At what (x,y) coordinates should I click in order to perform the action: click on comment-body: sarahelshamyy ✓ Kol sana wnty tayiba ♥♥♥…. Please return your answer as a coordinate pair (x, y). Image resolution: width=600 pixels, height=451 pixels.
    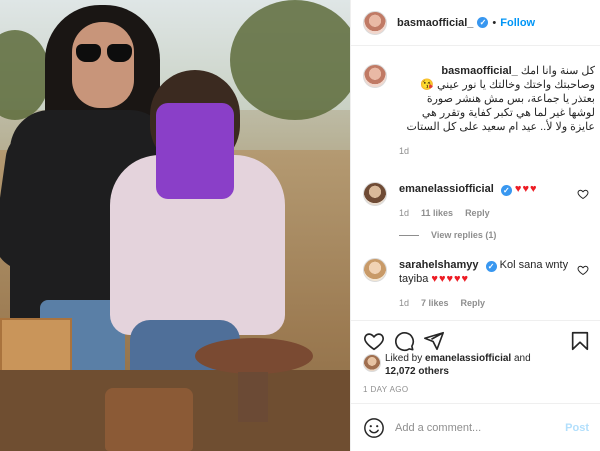
    Looking at the image, I should click on (497, 272).